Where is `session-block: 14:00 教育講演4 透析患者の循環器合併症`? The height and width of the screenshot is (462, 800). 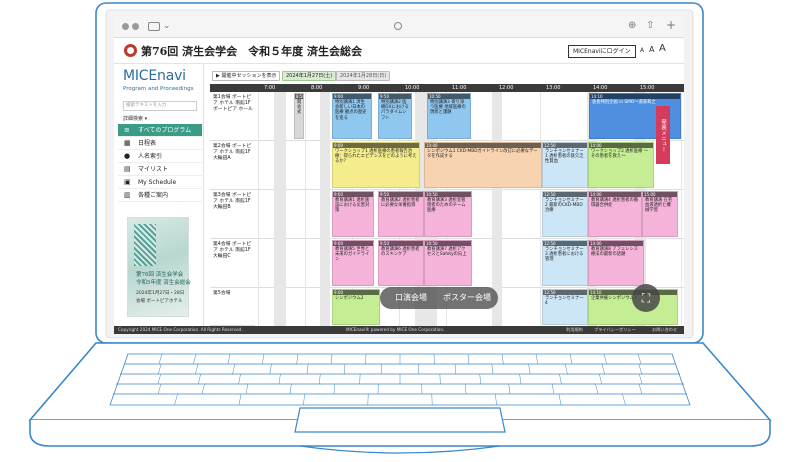 session-block: 14:00 教育講演4 透析患者の循環器合併症 is located at coordinates (615, 214).